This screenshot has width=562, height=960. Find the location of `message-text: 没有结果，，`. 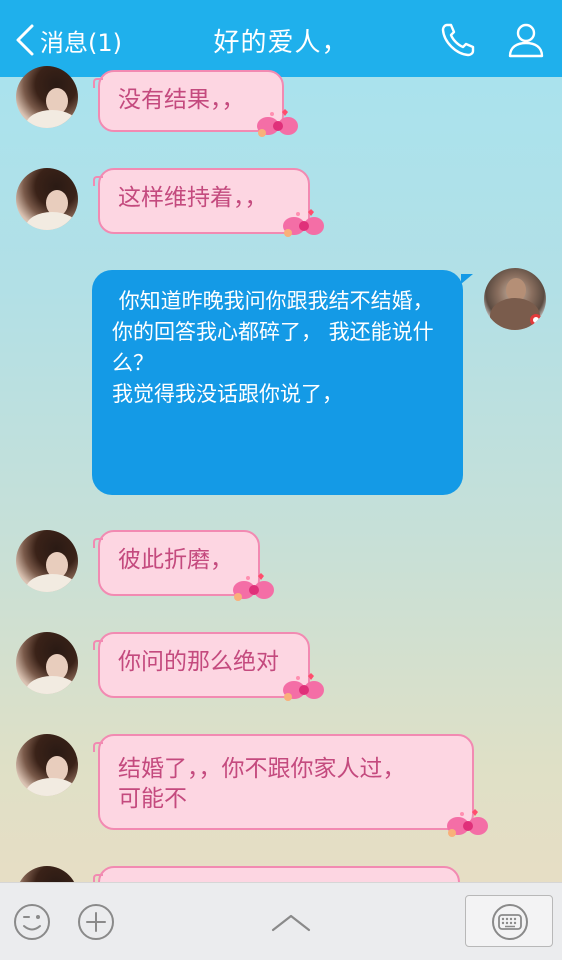

message-text: 没有结果，， is located at coordinates (181, 100).